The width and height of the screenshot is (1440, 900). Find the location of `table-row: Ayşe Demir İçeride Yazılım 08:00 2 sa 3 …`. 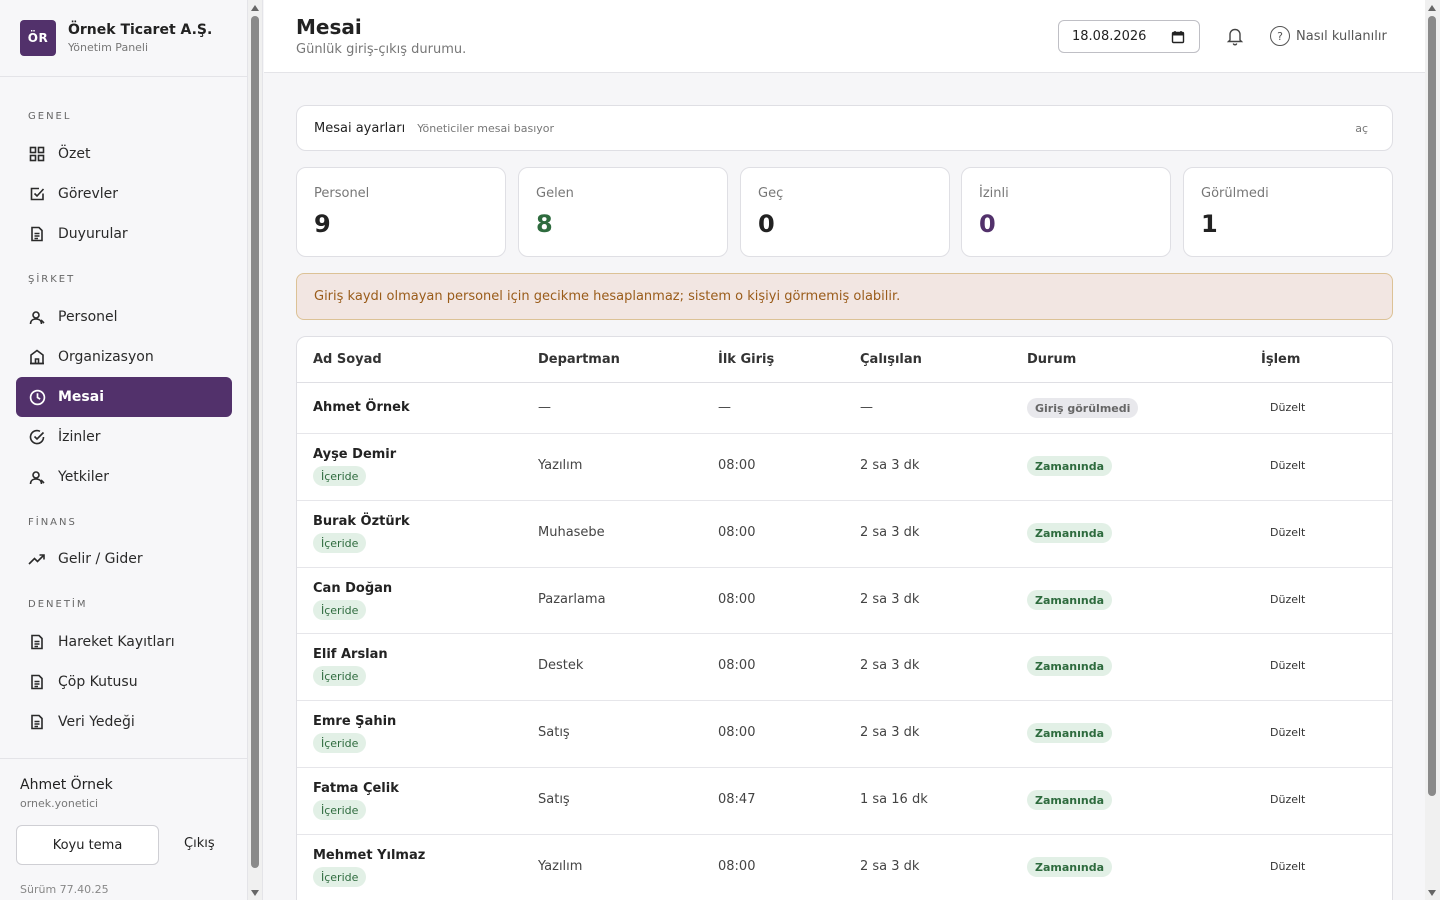

table-row: Ayşe Demir İçeride Yazılım 08:00 2 sa 3 … is located at coordinates (844, 467).